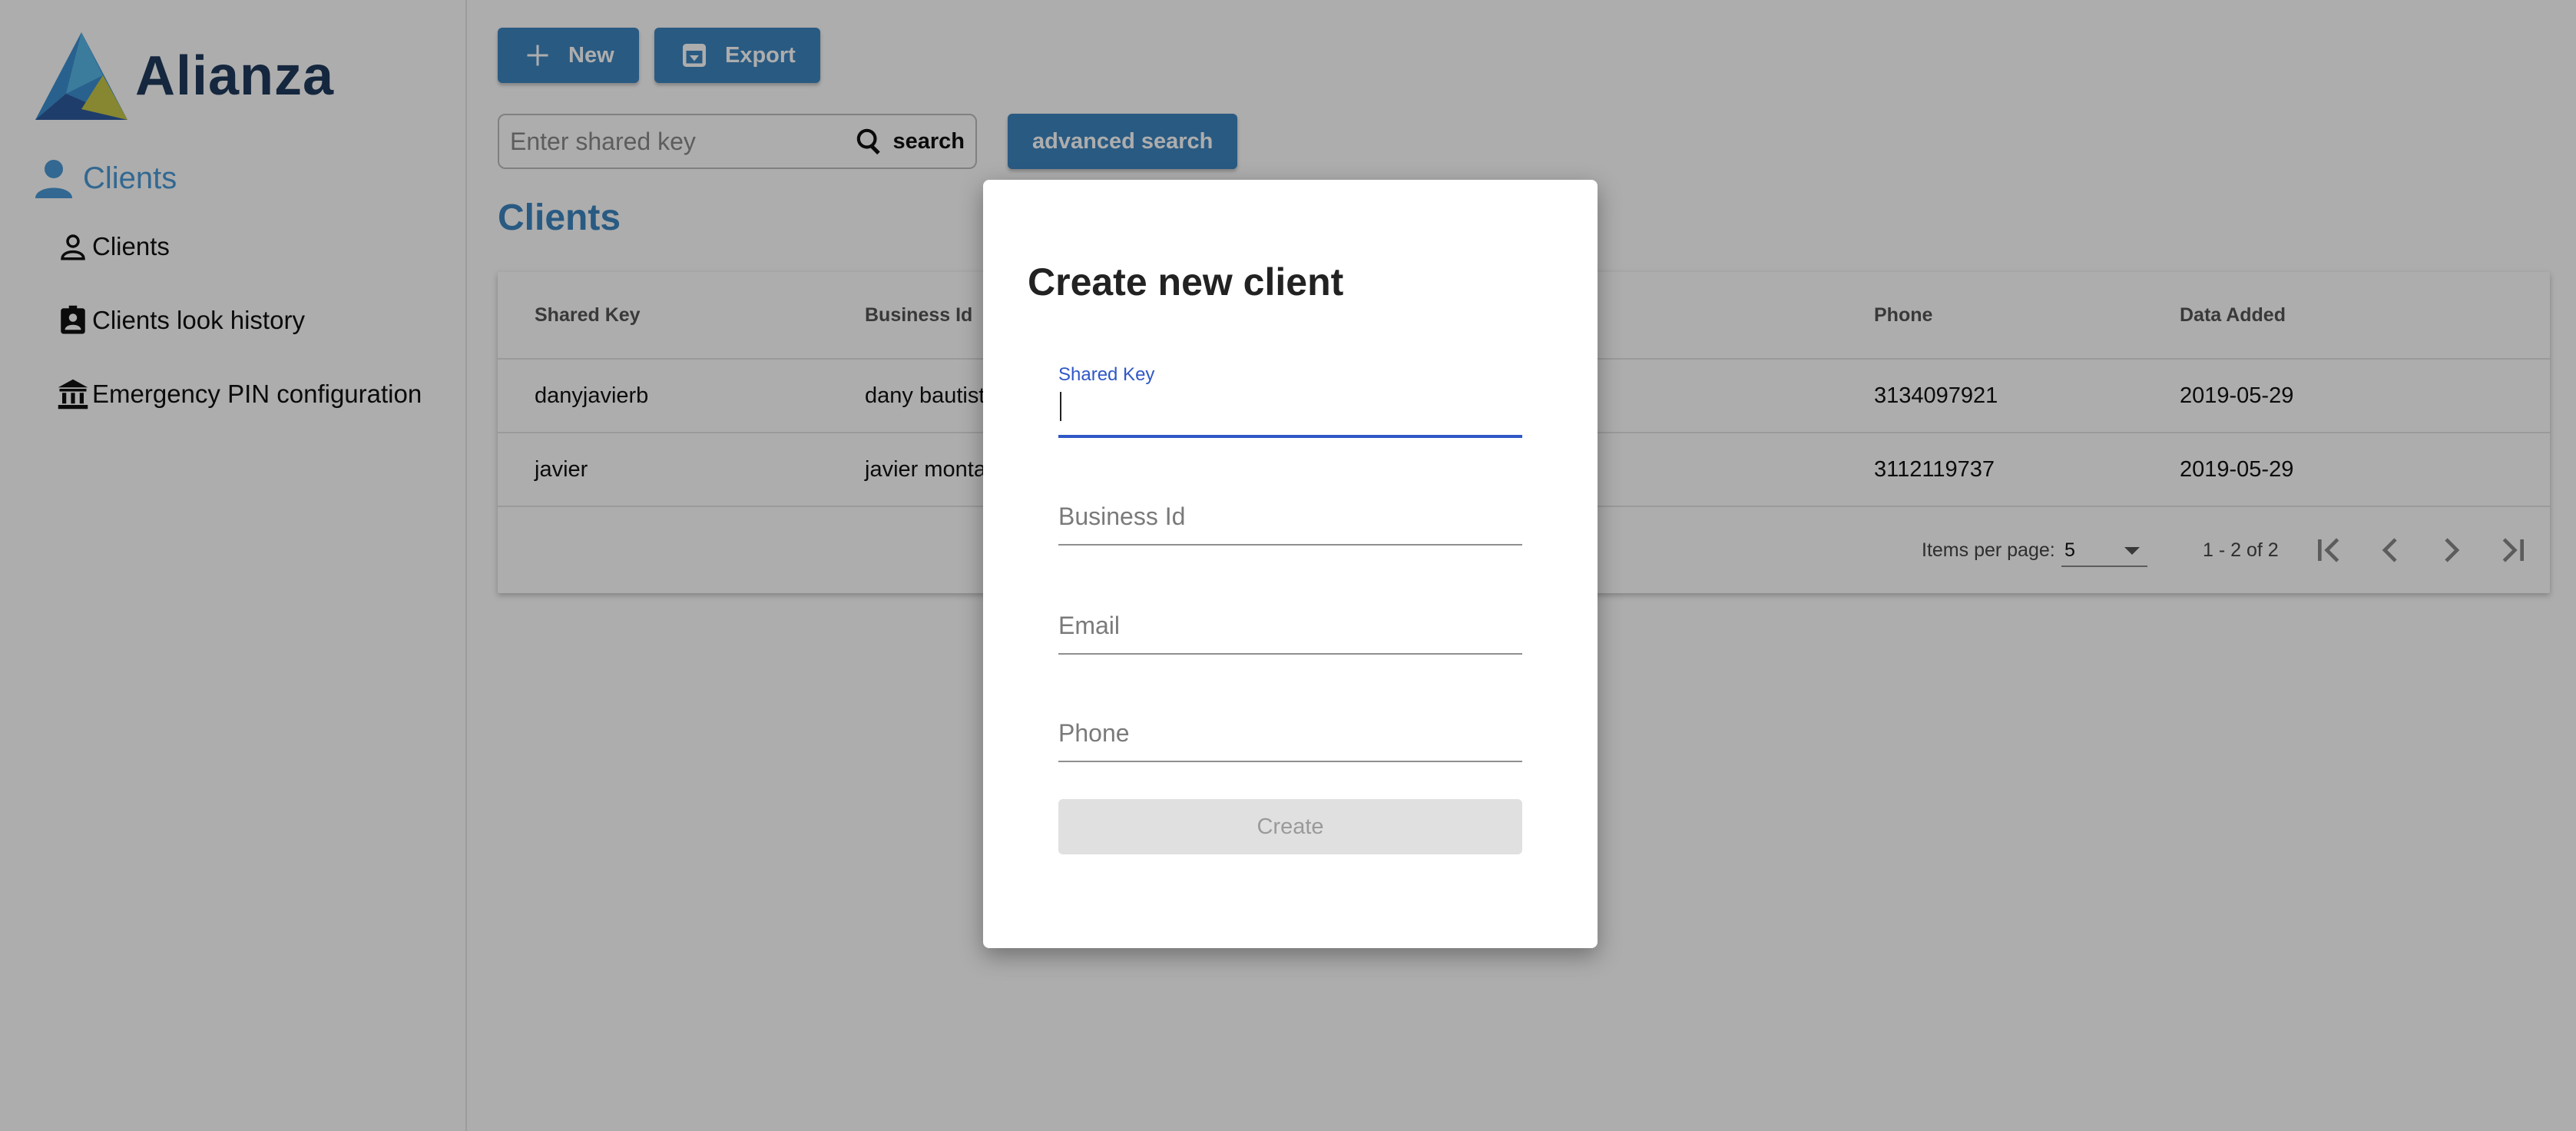  Describe the element at coordinates (1186, 281) in the screenshot. I see `dialog-title: Create new client` at that location.